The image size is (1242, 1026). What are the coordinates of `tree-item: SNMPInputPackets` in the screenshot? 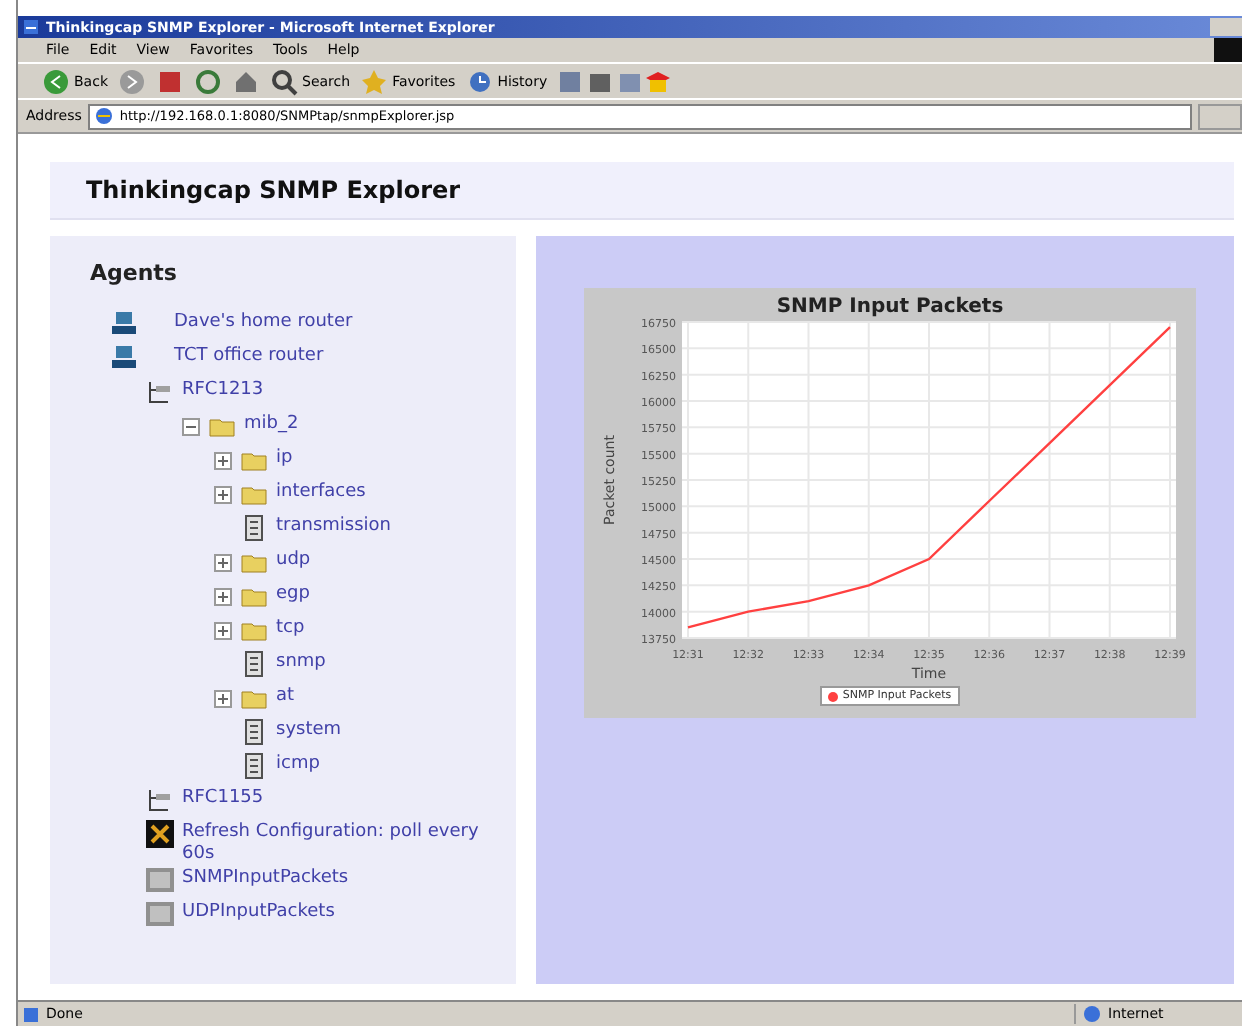 It's located at (265, 878).